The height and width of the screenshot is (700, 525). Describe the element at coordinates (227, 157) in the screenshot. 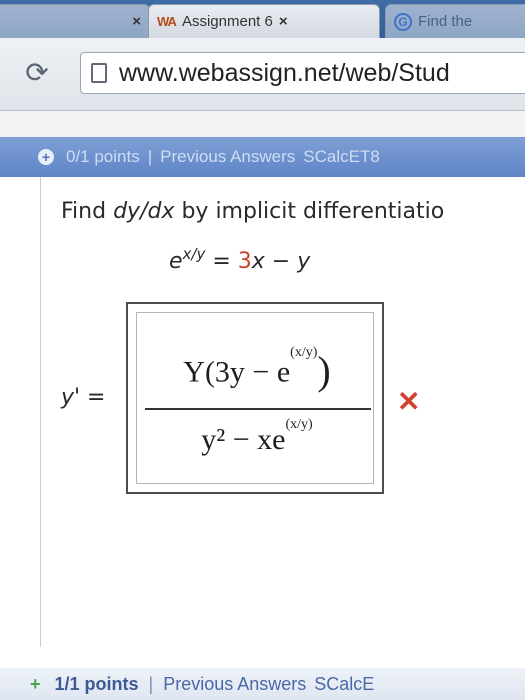

I see `previous-answers-link: Previous Answers` at that location.